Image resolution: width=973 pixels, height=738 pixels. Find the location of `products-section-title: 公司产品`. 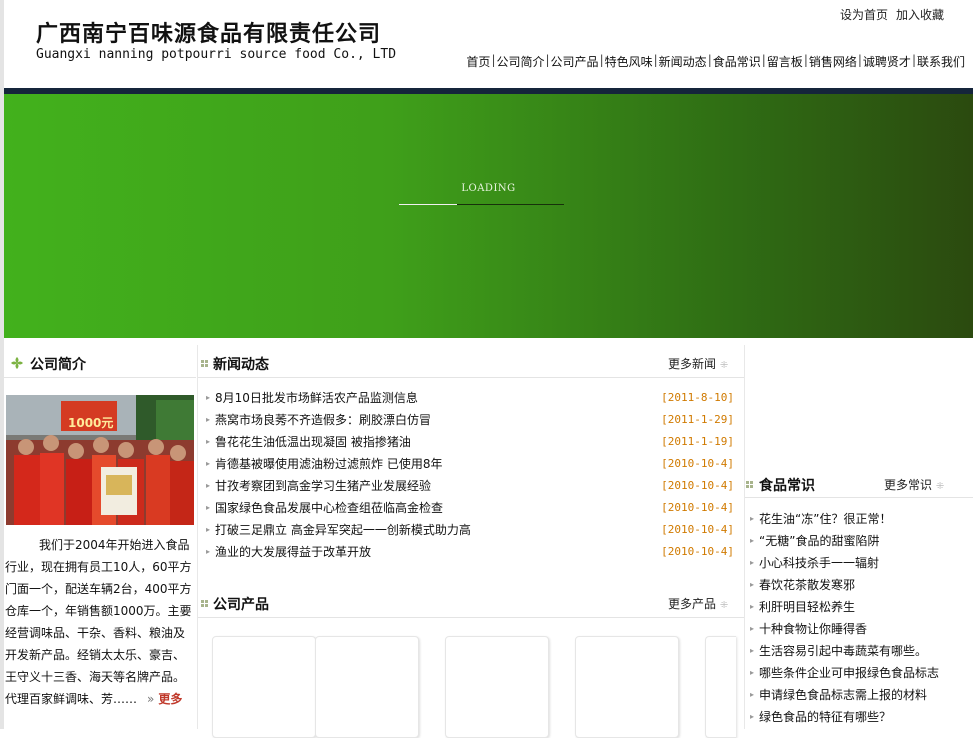

products-section-title: 公司产品 is located at coordinates (241, 605).